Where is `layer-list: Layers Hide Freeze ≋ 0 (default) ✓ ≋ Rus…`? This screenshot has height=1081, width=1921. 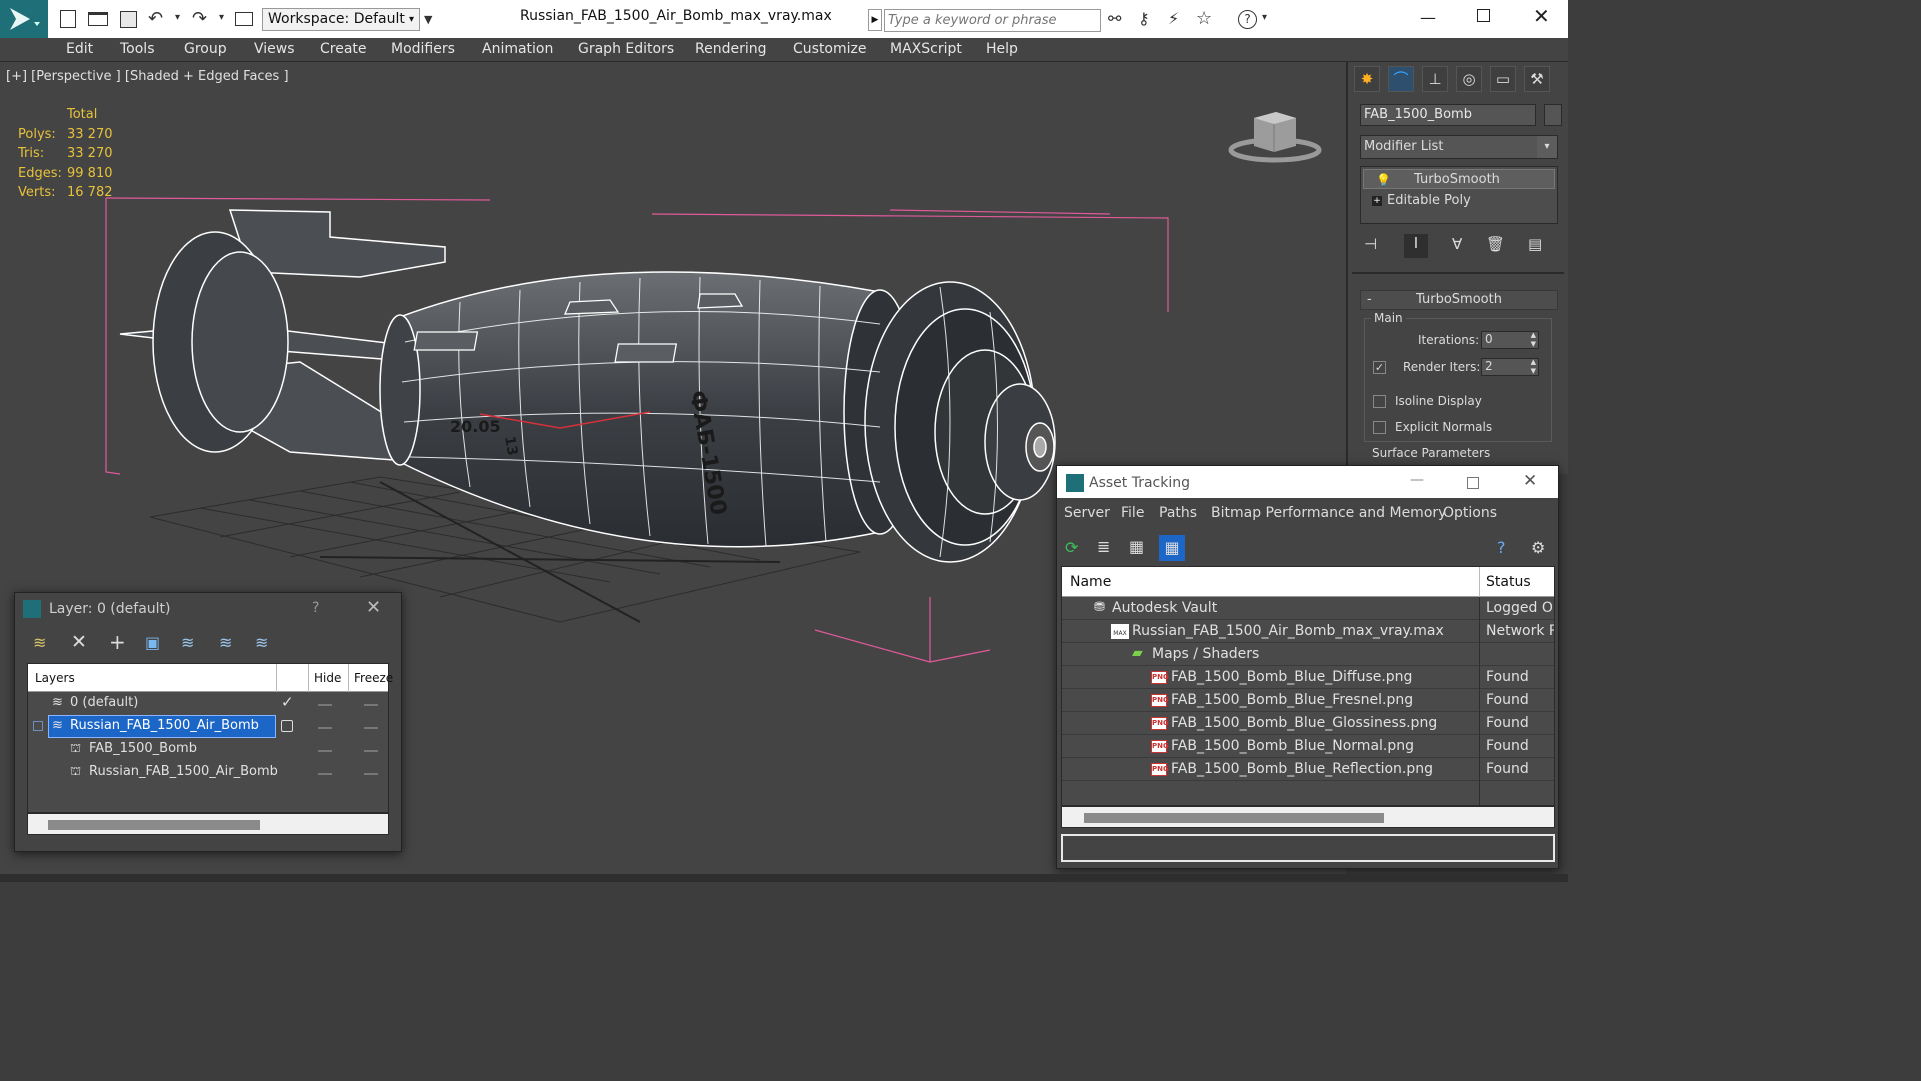 layer-list: Layers Hide Freeze ≋ 0 (default) ✓ ≋ Rus… is located at coordinates (210, 738).